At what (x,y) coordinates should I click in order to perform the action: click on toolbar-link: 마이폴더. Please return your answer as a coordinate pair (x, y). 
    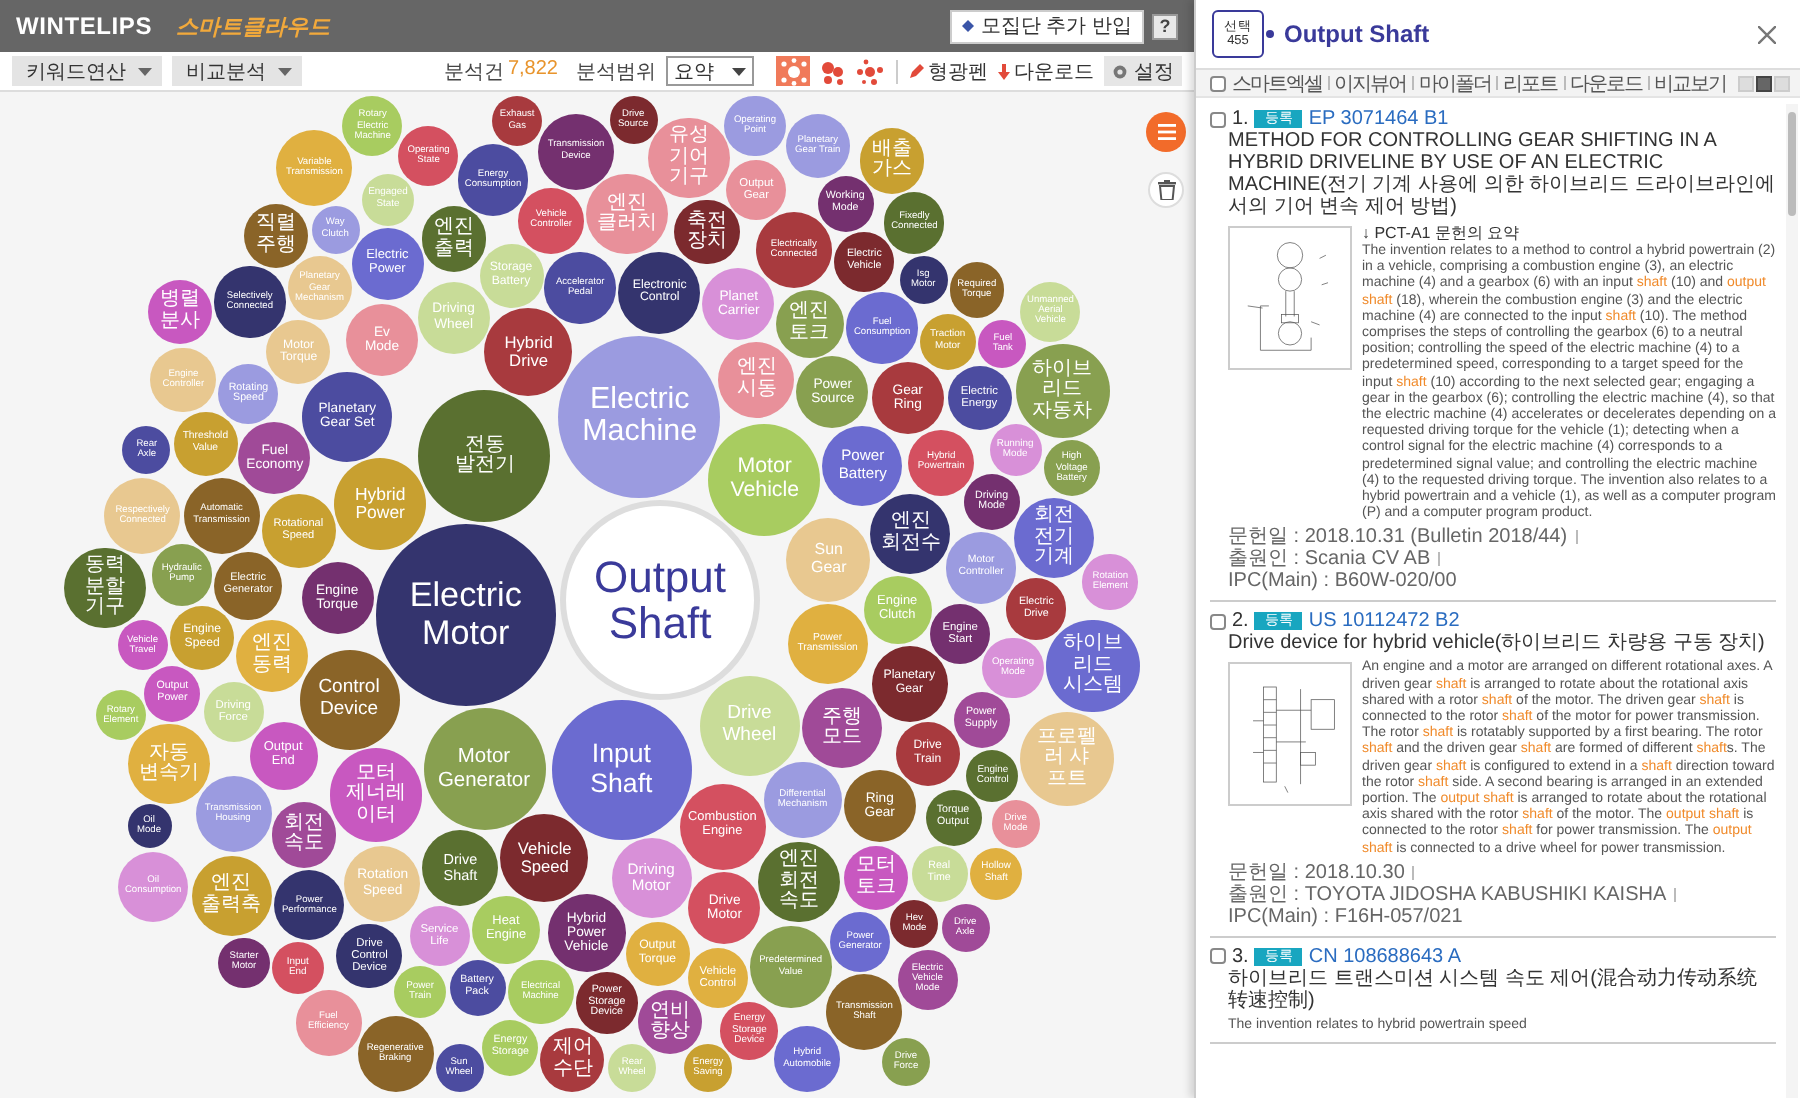
    Looking at the image, I should click on (1454, 83).